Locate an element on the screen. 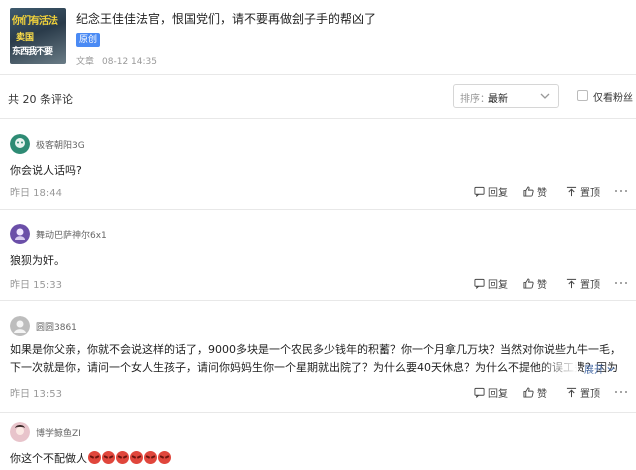 This screenshot has height=470, width=636. article-source: 文章 is located at coordinates (85, 62).